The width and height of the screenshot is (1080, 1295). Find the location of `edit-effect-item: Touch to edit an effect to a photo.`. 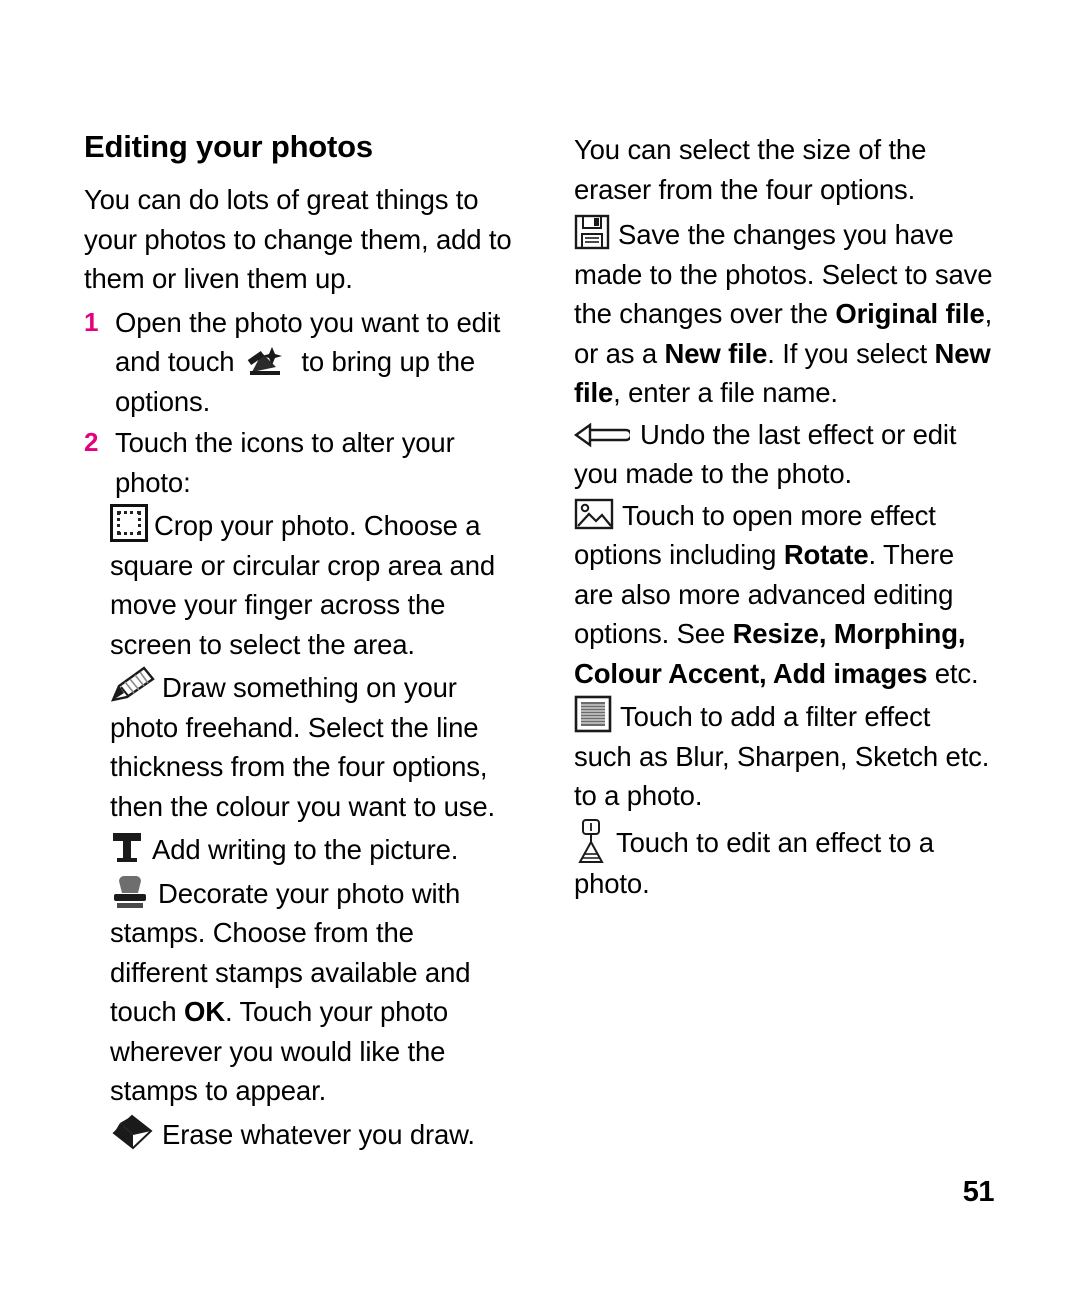

edit-effect-item: Touch to edit an effect to a photo. is located at coordinates (784, 861).